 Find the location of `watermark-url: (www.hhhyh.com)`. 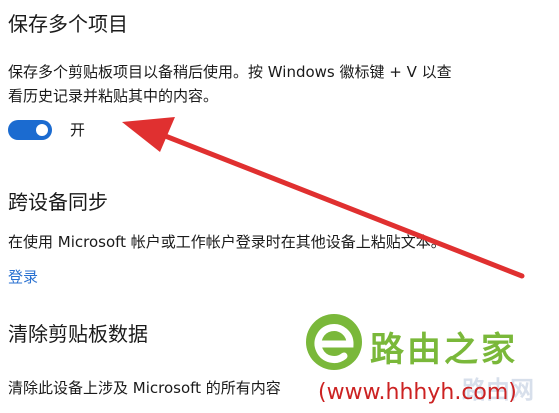

watermark-url: (www.hhhyh.com) is located at coordinates (417, 392).